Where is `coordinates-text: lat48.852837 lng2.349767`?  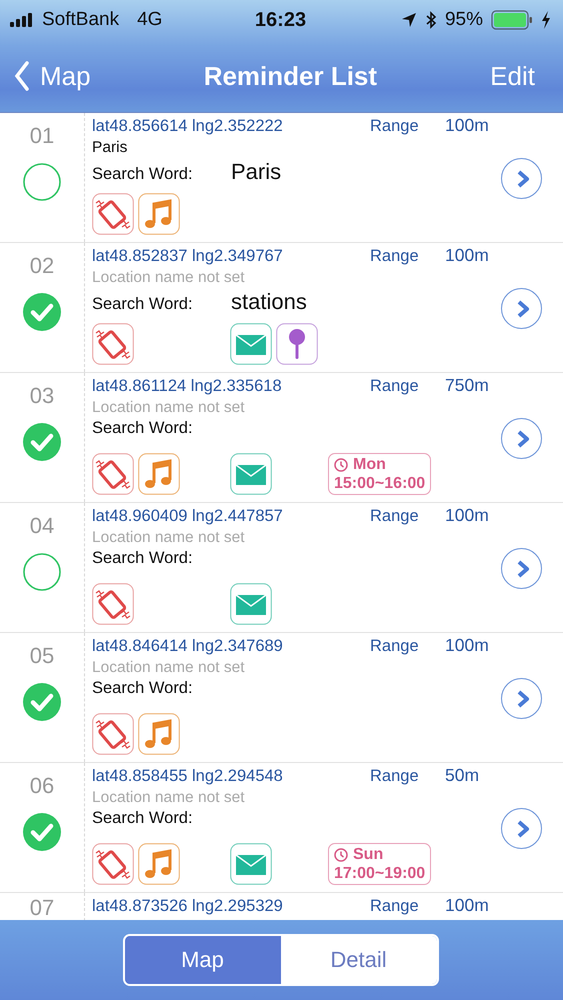 coordinates-text: lat48.852837 lng2.349767 is located at coordinates (188, 256).